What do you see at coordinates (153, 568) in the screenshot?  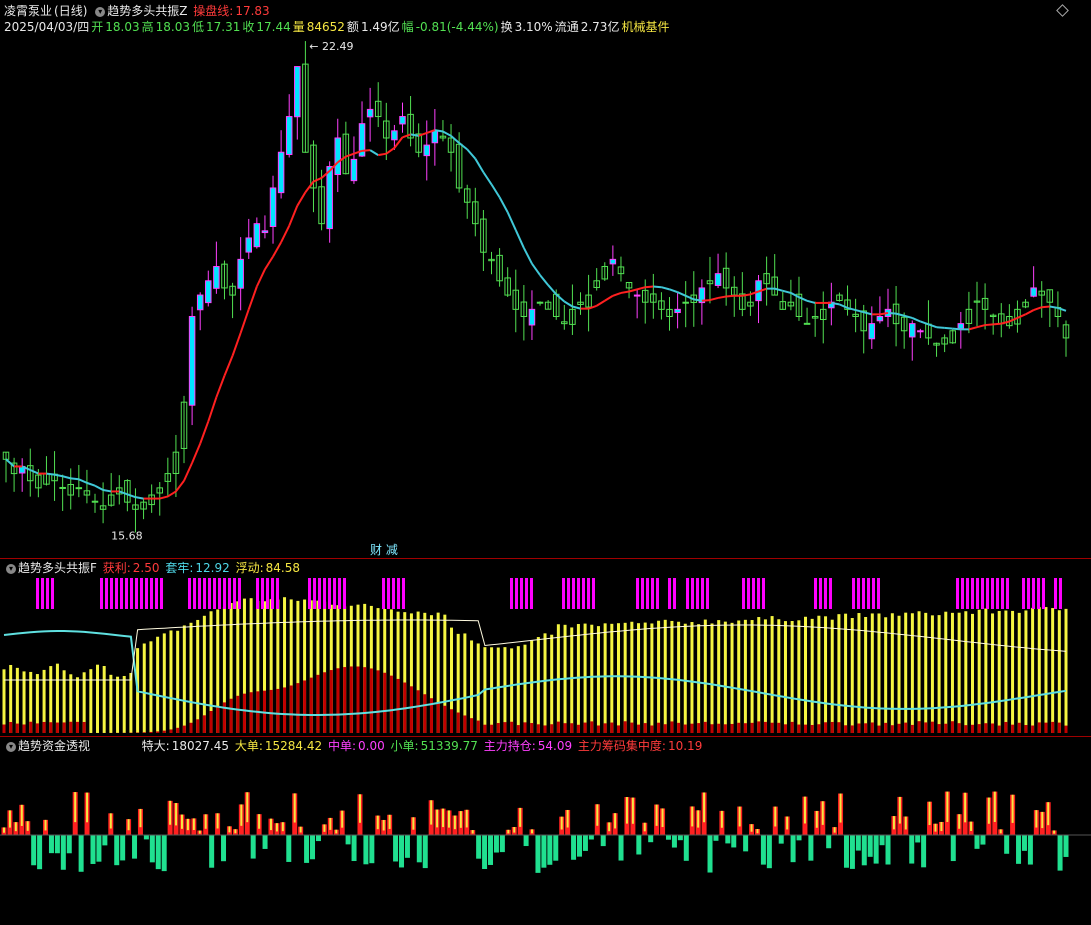 I see `panel2-header: ▾ 趋势多头共振F 获利: 2.50 套牢: 12.92 浮动: 84.58` at bounding box center [153, 568].